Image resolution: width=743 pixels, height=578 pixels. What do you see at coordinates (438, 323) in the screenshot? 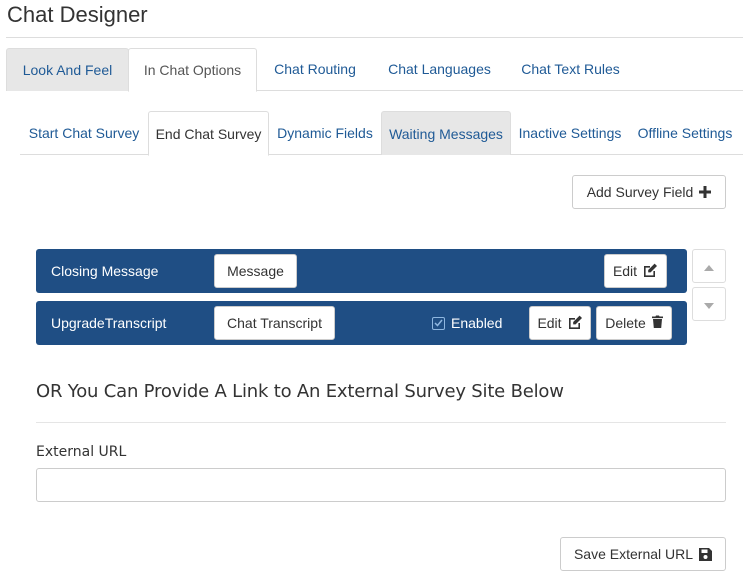
I see `checkbox-icon` at bounding box center [438, 323].